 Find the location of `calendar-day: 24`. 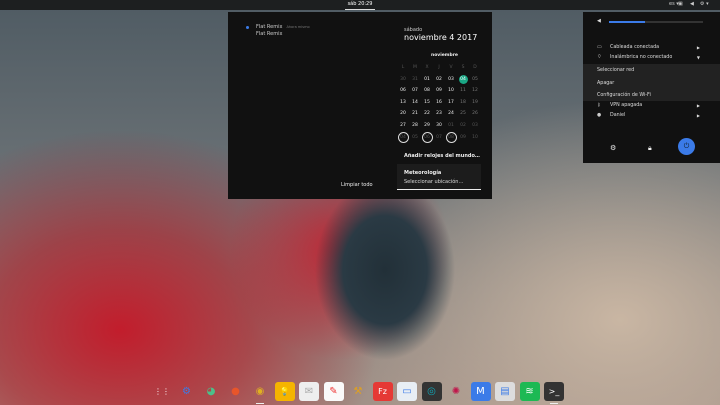

calendar-day: 24 is located at coordinates (451, 114).